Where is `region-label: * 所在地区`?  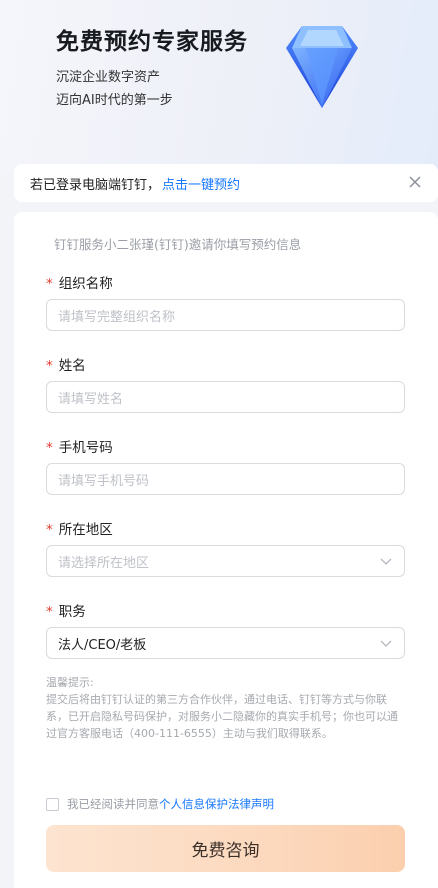 region-label: * 所在地区 is located at coordinates (79, 528).